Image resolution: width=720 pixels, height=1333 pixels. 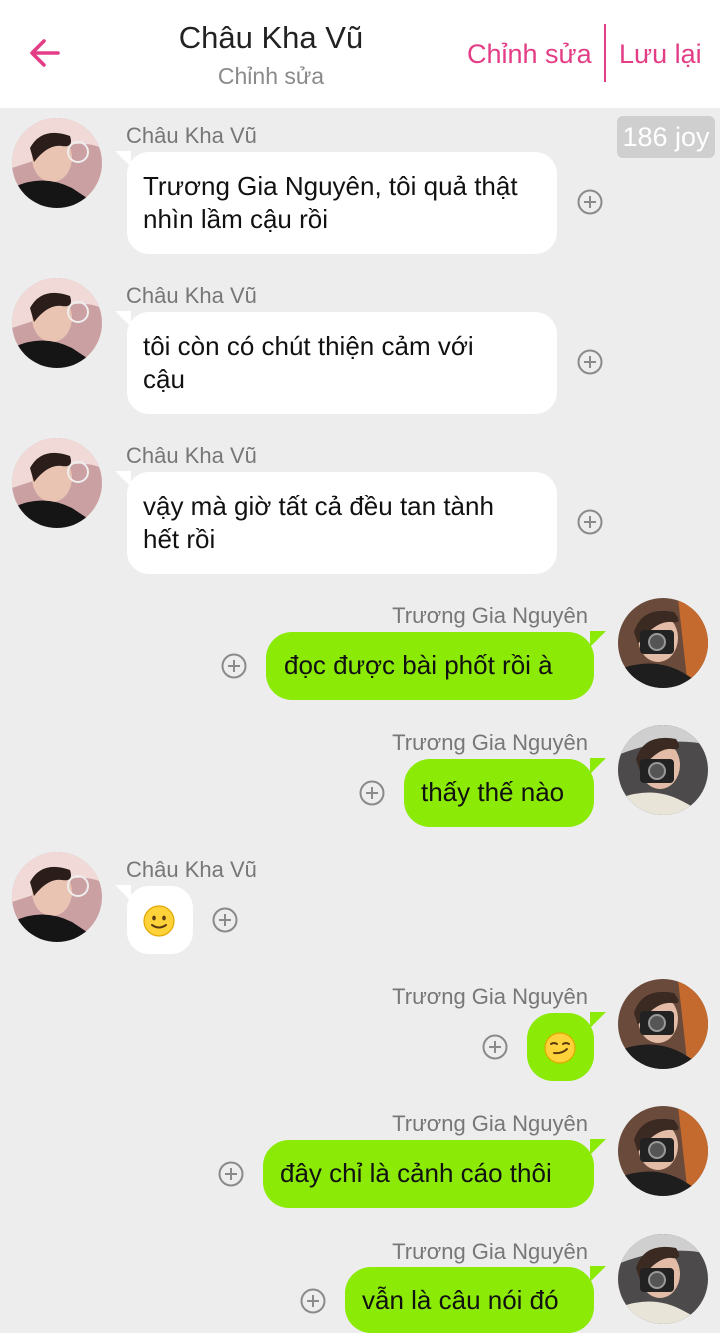 I want to click on smirk-emoji, so click(x=560, y=1048).